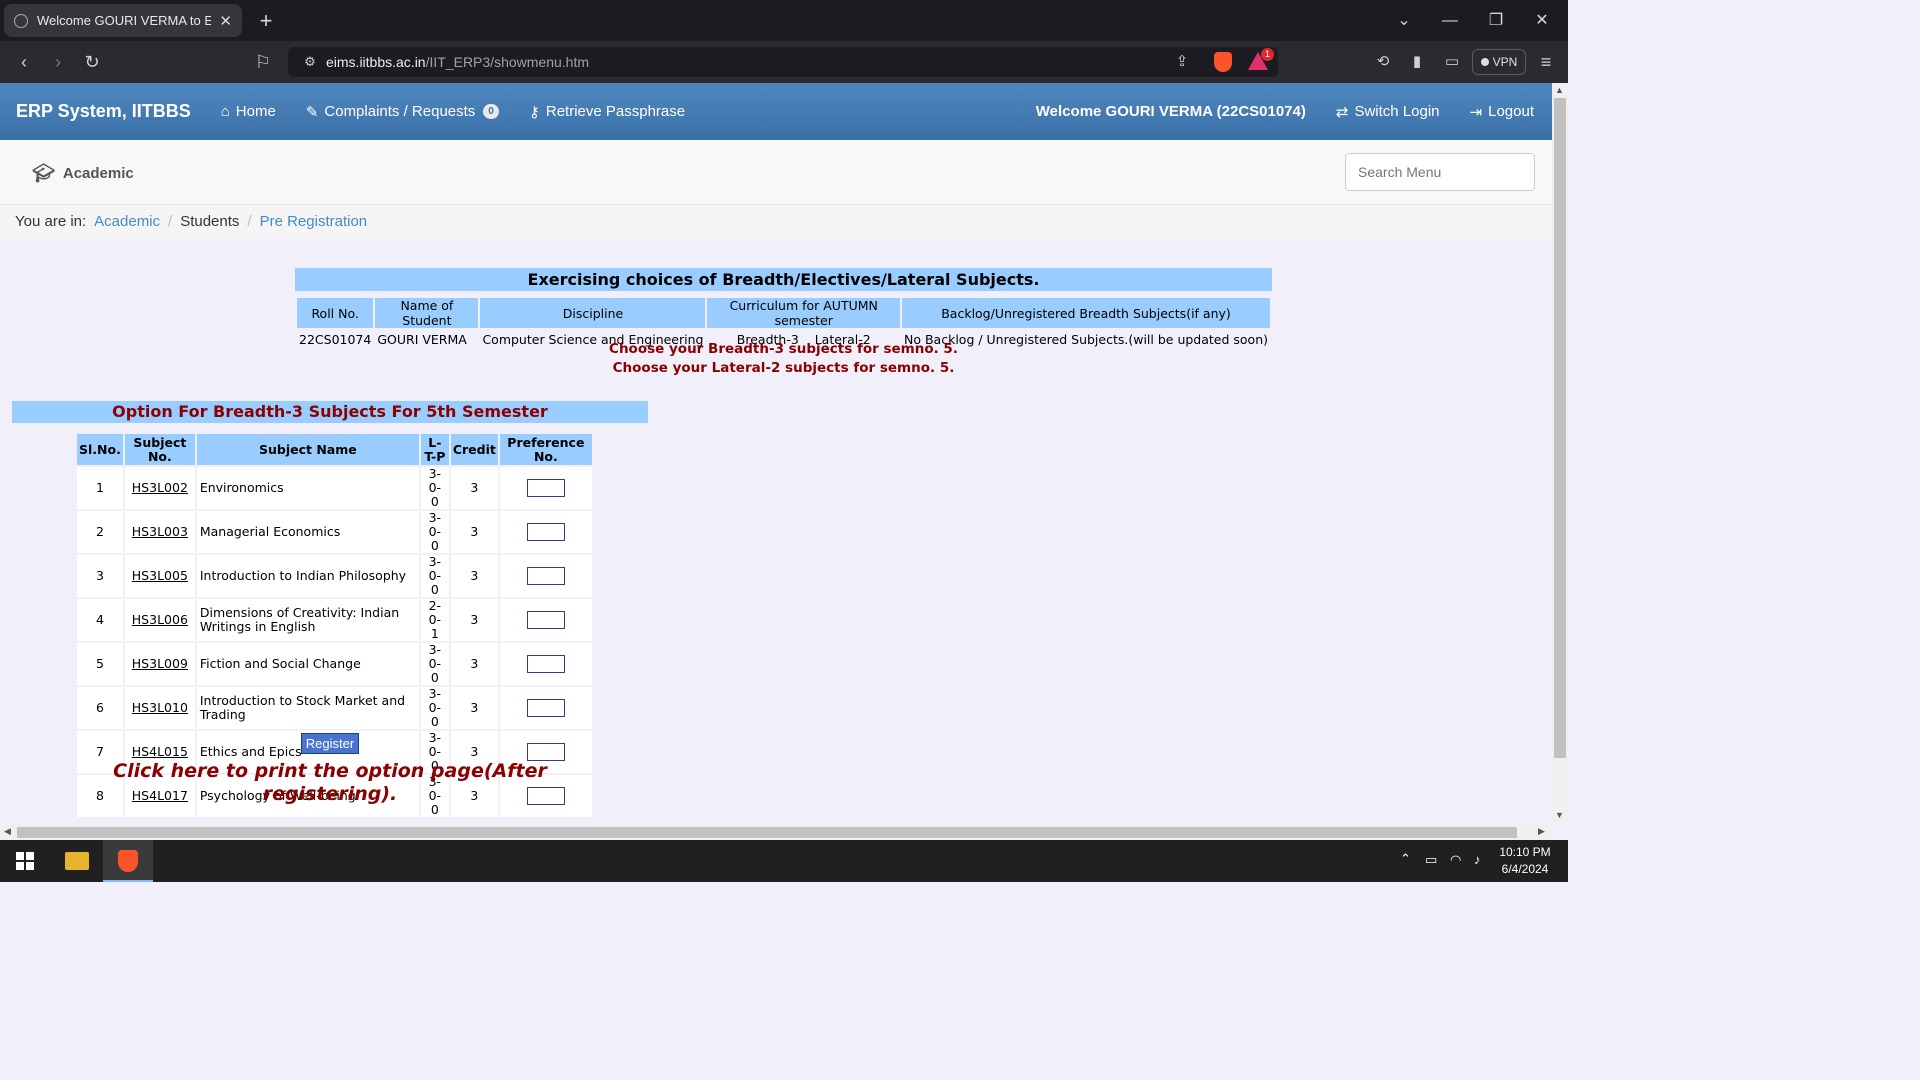  What do you see at coordinates (24, 62) in the screenshot?
I see `back-icon: ‹` at bounding box center [24, 62].